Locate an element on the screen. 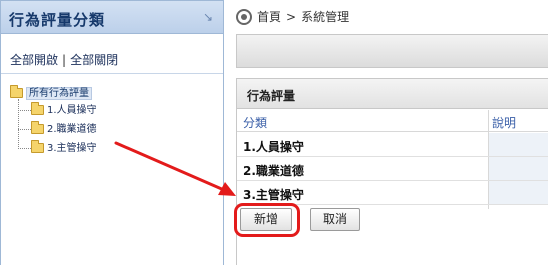 This screenshot has width=548, height=265. collapse-icon: ↘ is located at coordinates (208, 17).